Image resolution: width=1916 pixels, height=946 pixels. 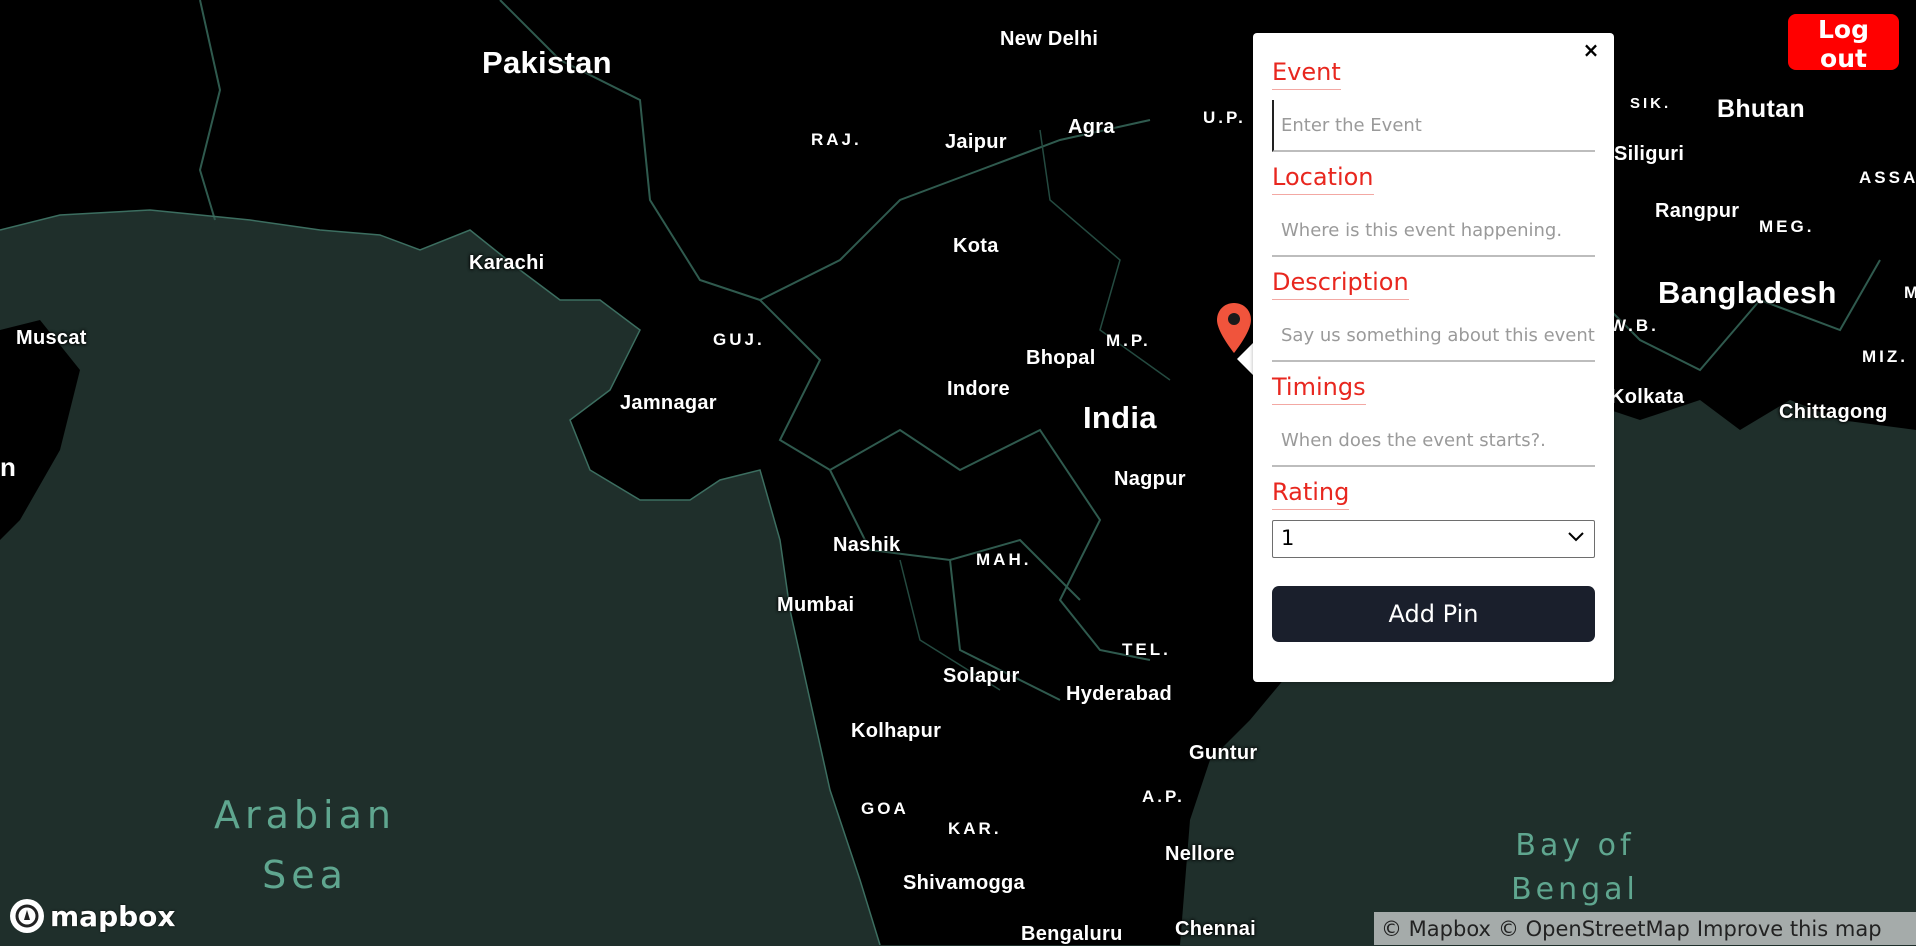 I want to click on map-label-solapur: Solapur, so click(x=981, y=676).